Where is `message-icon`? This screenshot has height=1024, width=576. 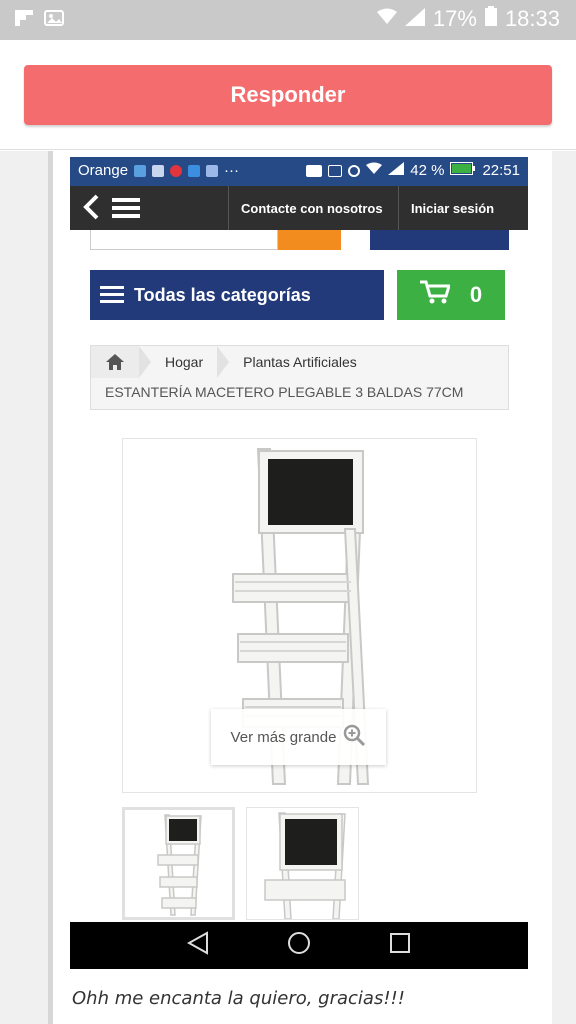 message-icon is located at coordinates (140, 170).